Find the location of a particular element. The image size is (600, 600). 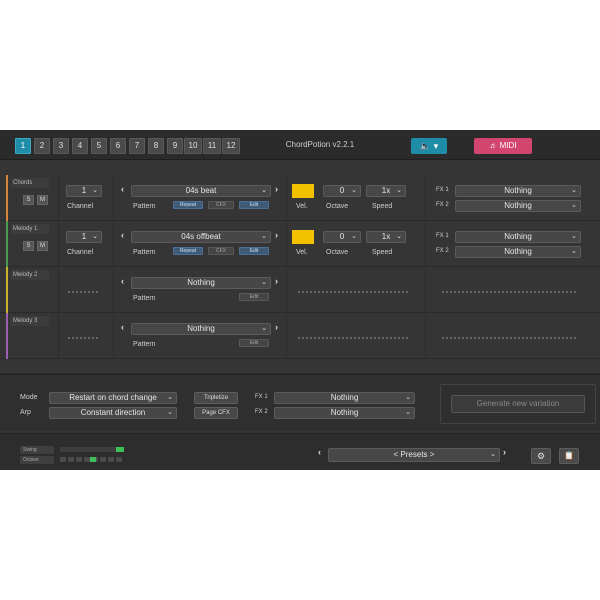

pattern-dropdown: 04s beat ⌄ is located at coordinates (201, 191).